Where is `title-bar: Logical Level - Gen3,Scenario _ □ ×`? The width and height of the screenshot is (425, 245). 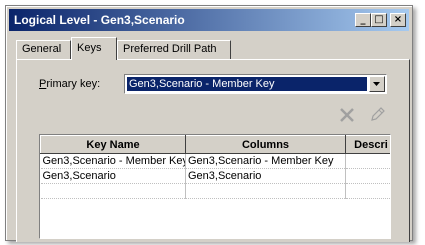 title-bar: Logical Level - Gen3,Scenario _ □ × is located at coordinates (209, 20).